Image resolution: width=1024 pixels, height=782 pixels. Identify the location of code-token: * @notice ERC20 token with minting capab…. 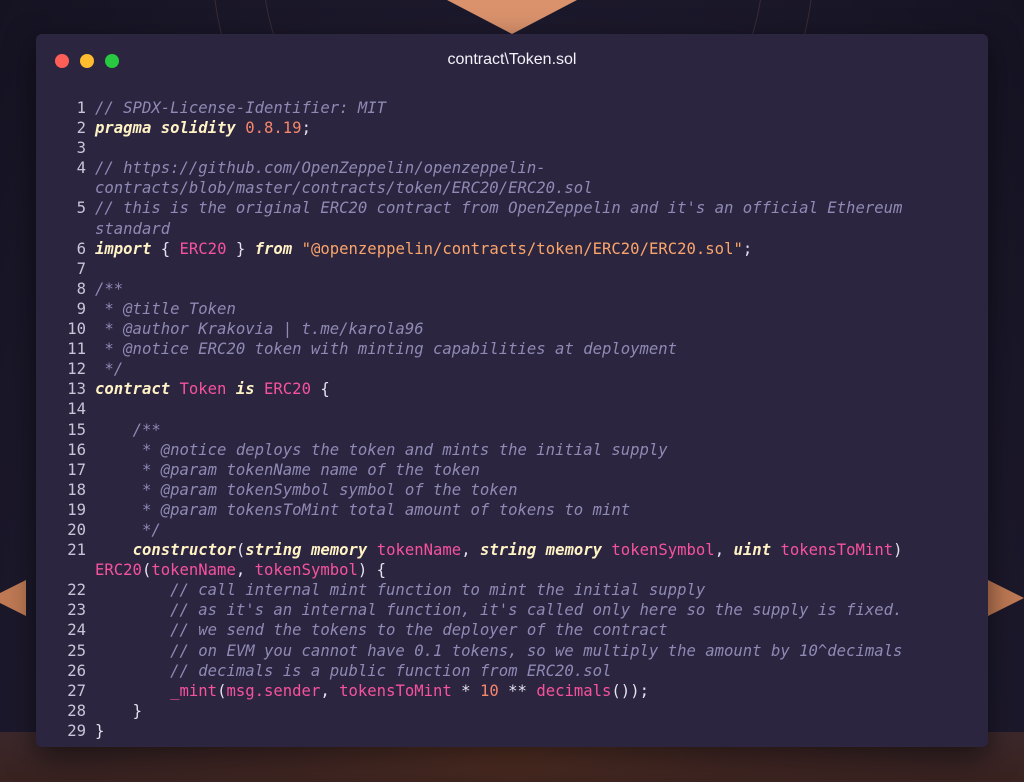
(386, 349).